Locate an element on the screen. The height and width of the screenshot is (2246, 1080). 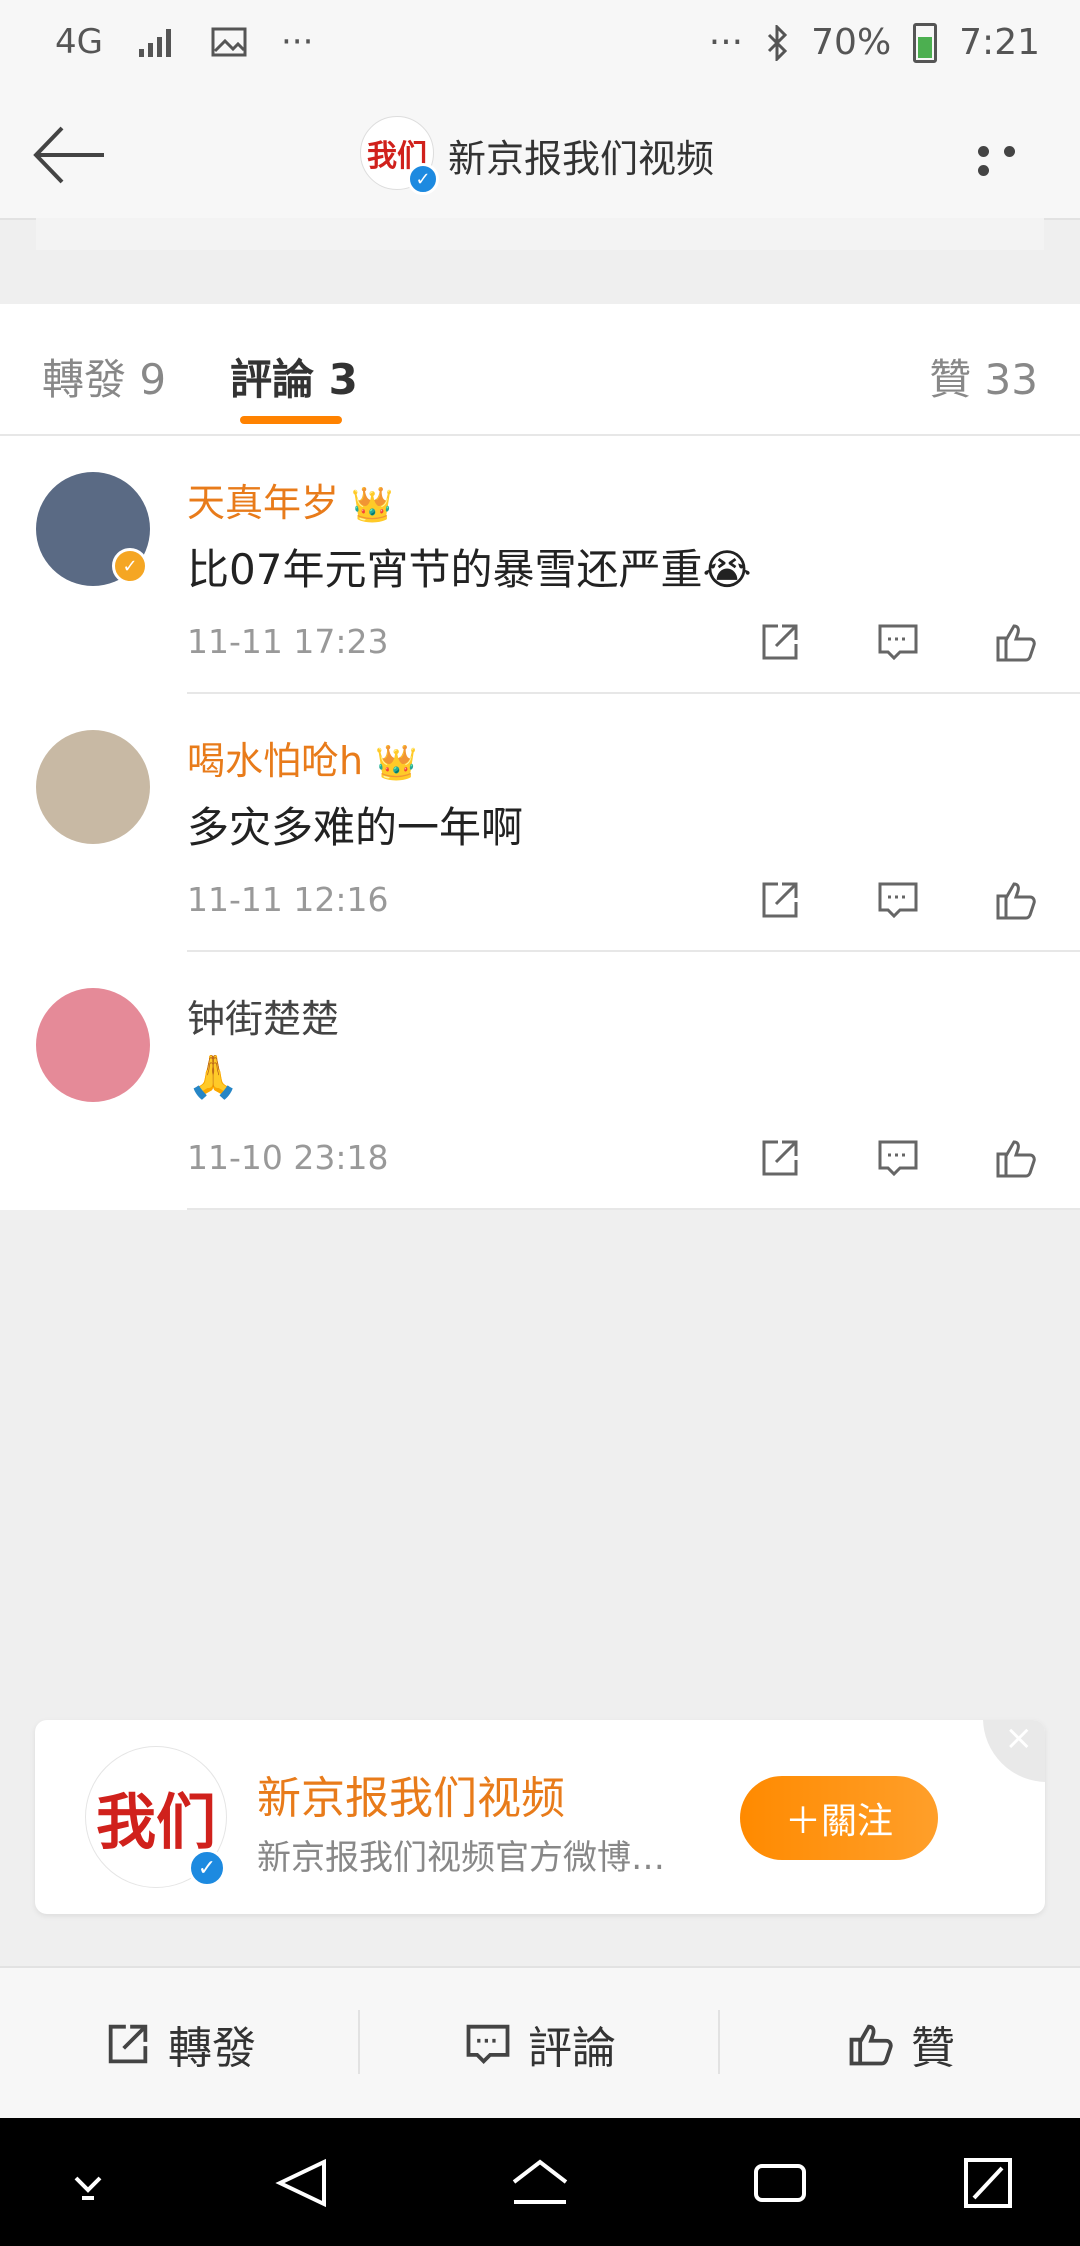
comment-text: 比07年元宵节的暴雪还严重😭 is located at coordinates (469, 569).